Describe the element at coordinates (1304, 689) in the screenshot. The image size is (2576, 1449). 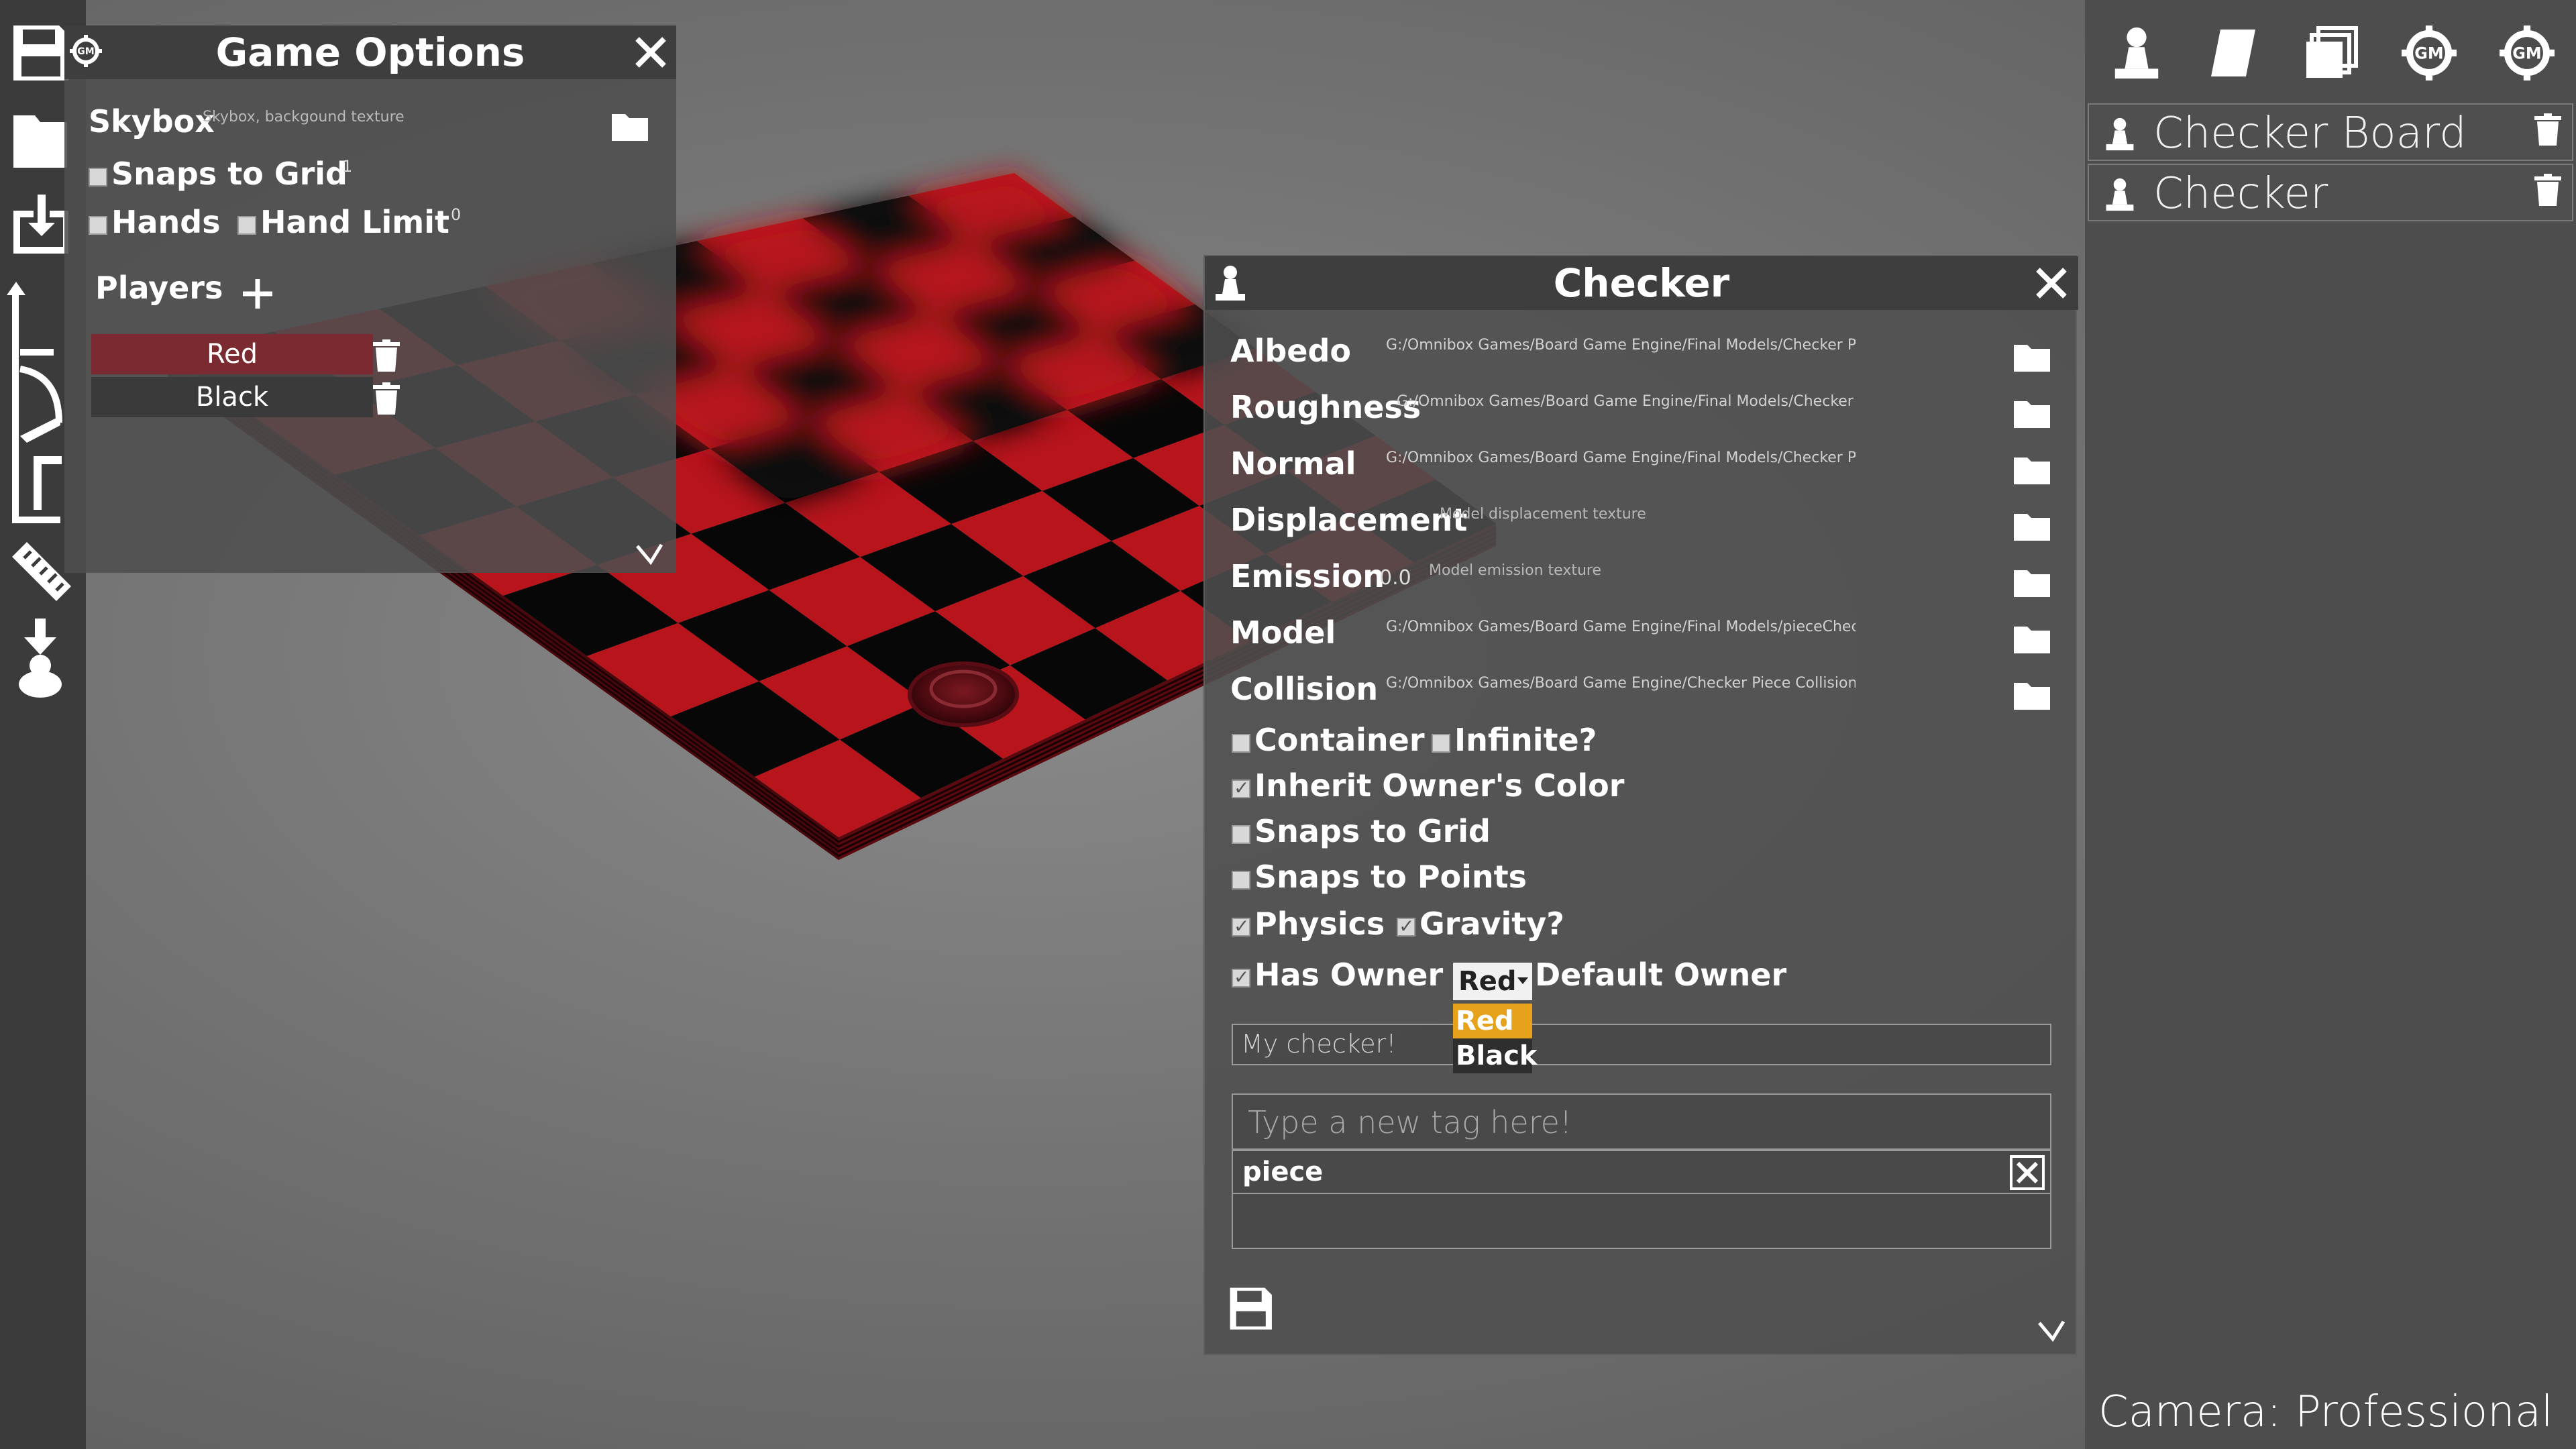
I see `collision-label: Collision` at that location.